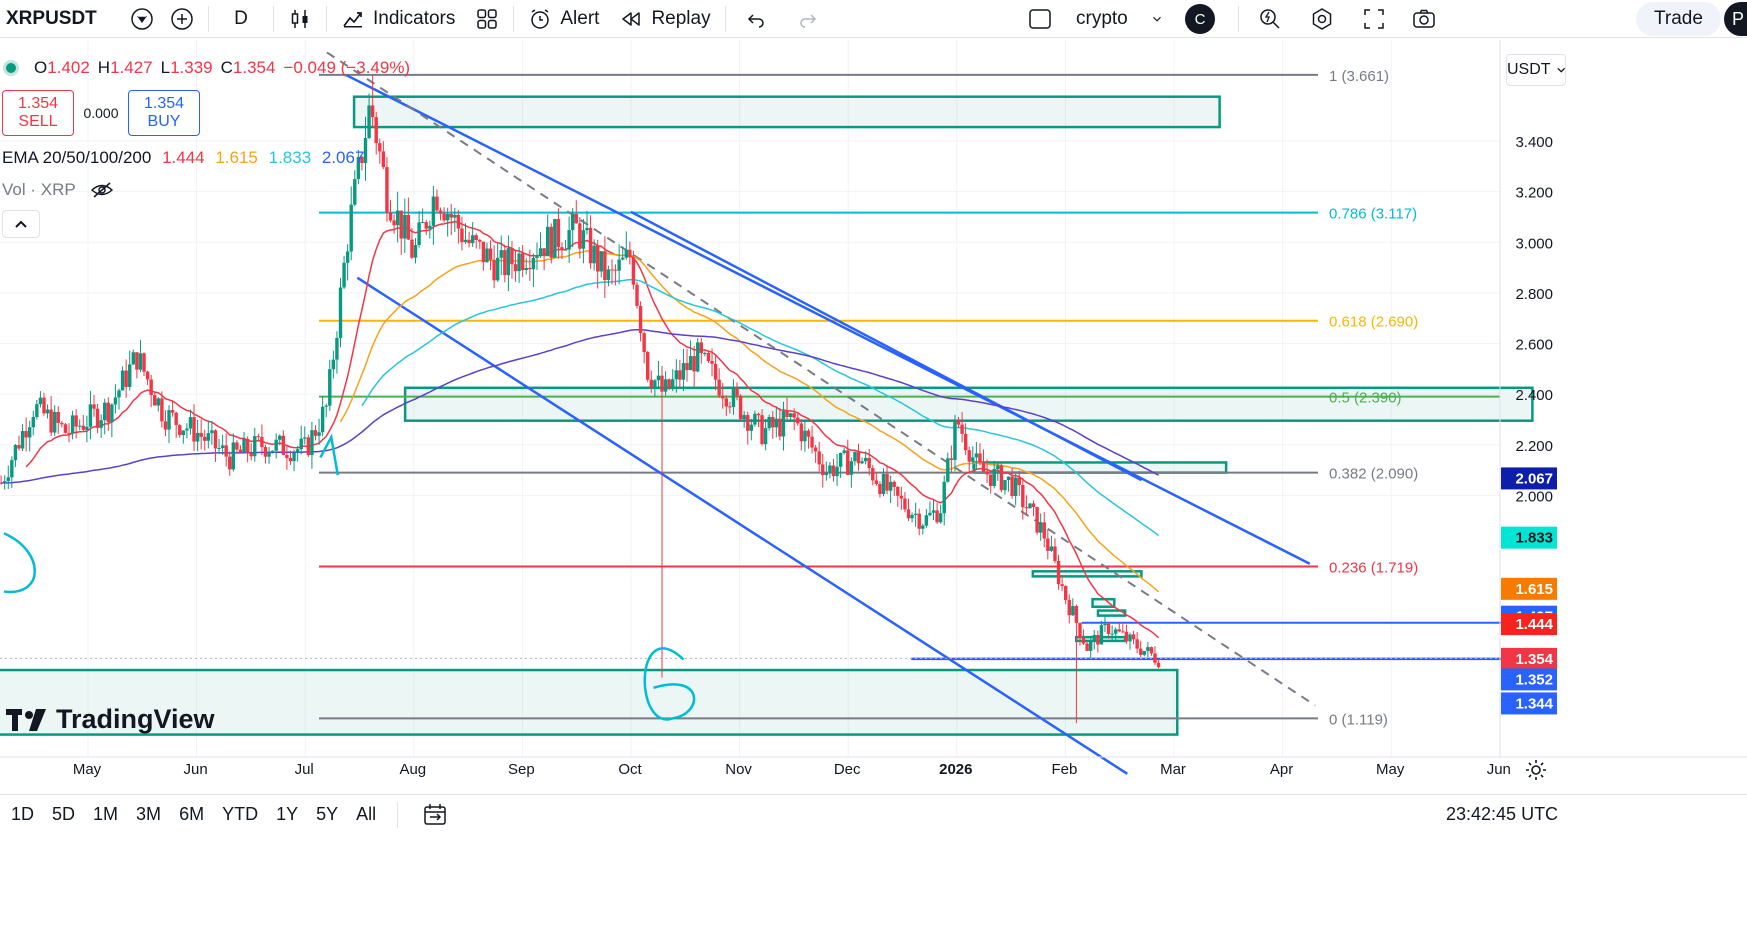  What do you see at coordinates (1534, 478) in the screenshot?
I see `price-badge-value: 2.067` at bounding box center [1534, 478].